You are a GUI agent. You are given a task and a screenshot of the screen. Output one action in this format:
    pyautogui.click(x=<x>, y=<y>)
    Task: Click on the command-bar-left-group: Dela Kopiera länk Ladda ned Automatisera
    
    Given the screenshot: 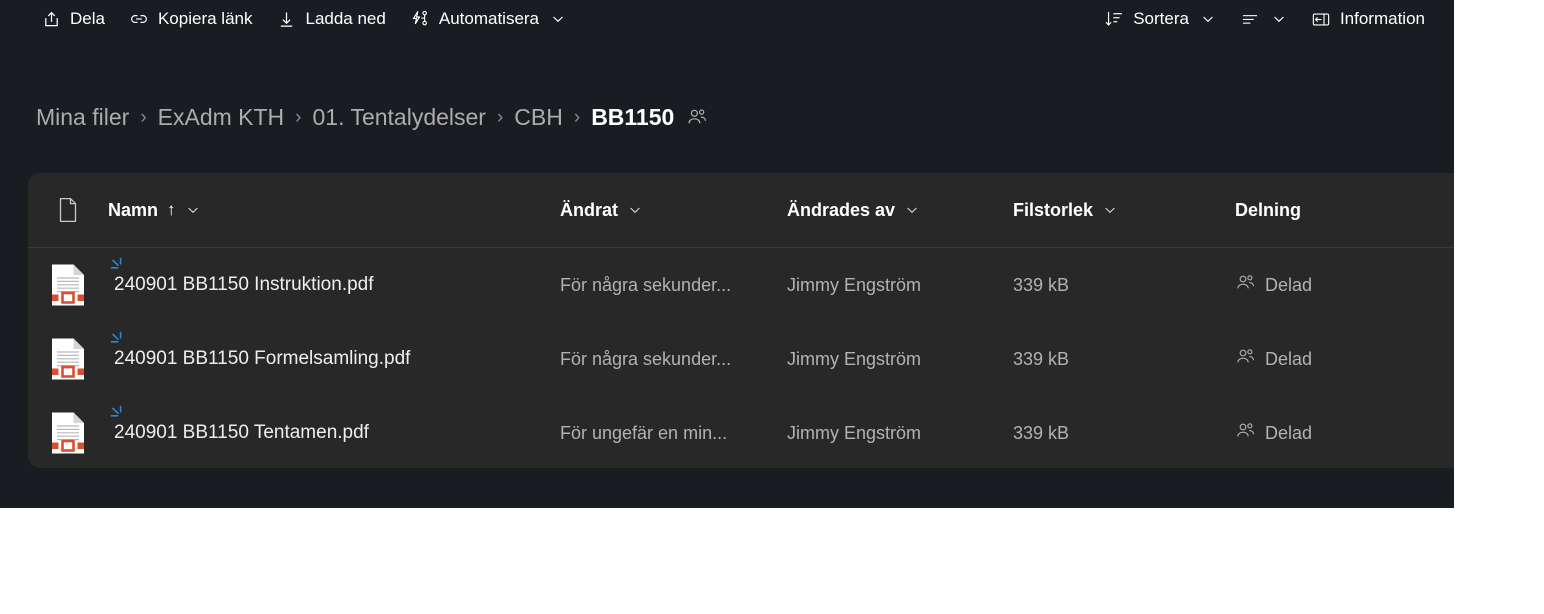 What is the action you would take?
    pyautogui.click(x=303, y=19)
    